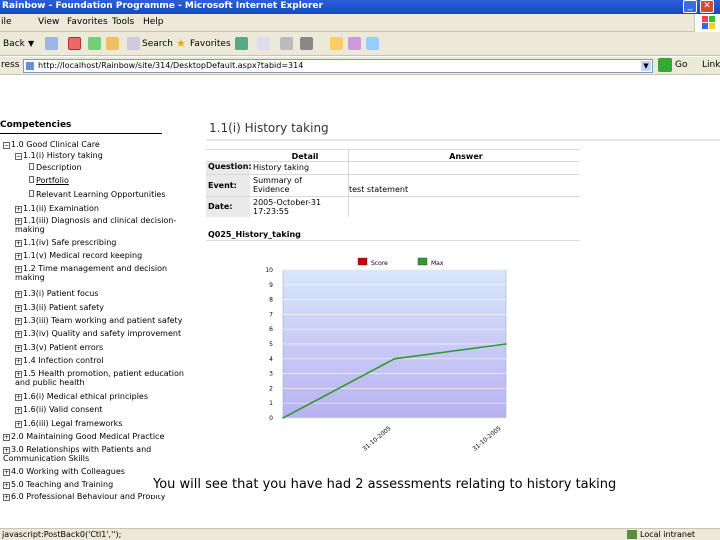 This screenshot has height=540, width=720. I want to click on tree-item-label: 1.1(iv) Safe prescribing, so click(69, 242).